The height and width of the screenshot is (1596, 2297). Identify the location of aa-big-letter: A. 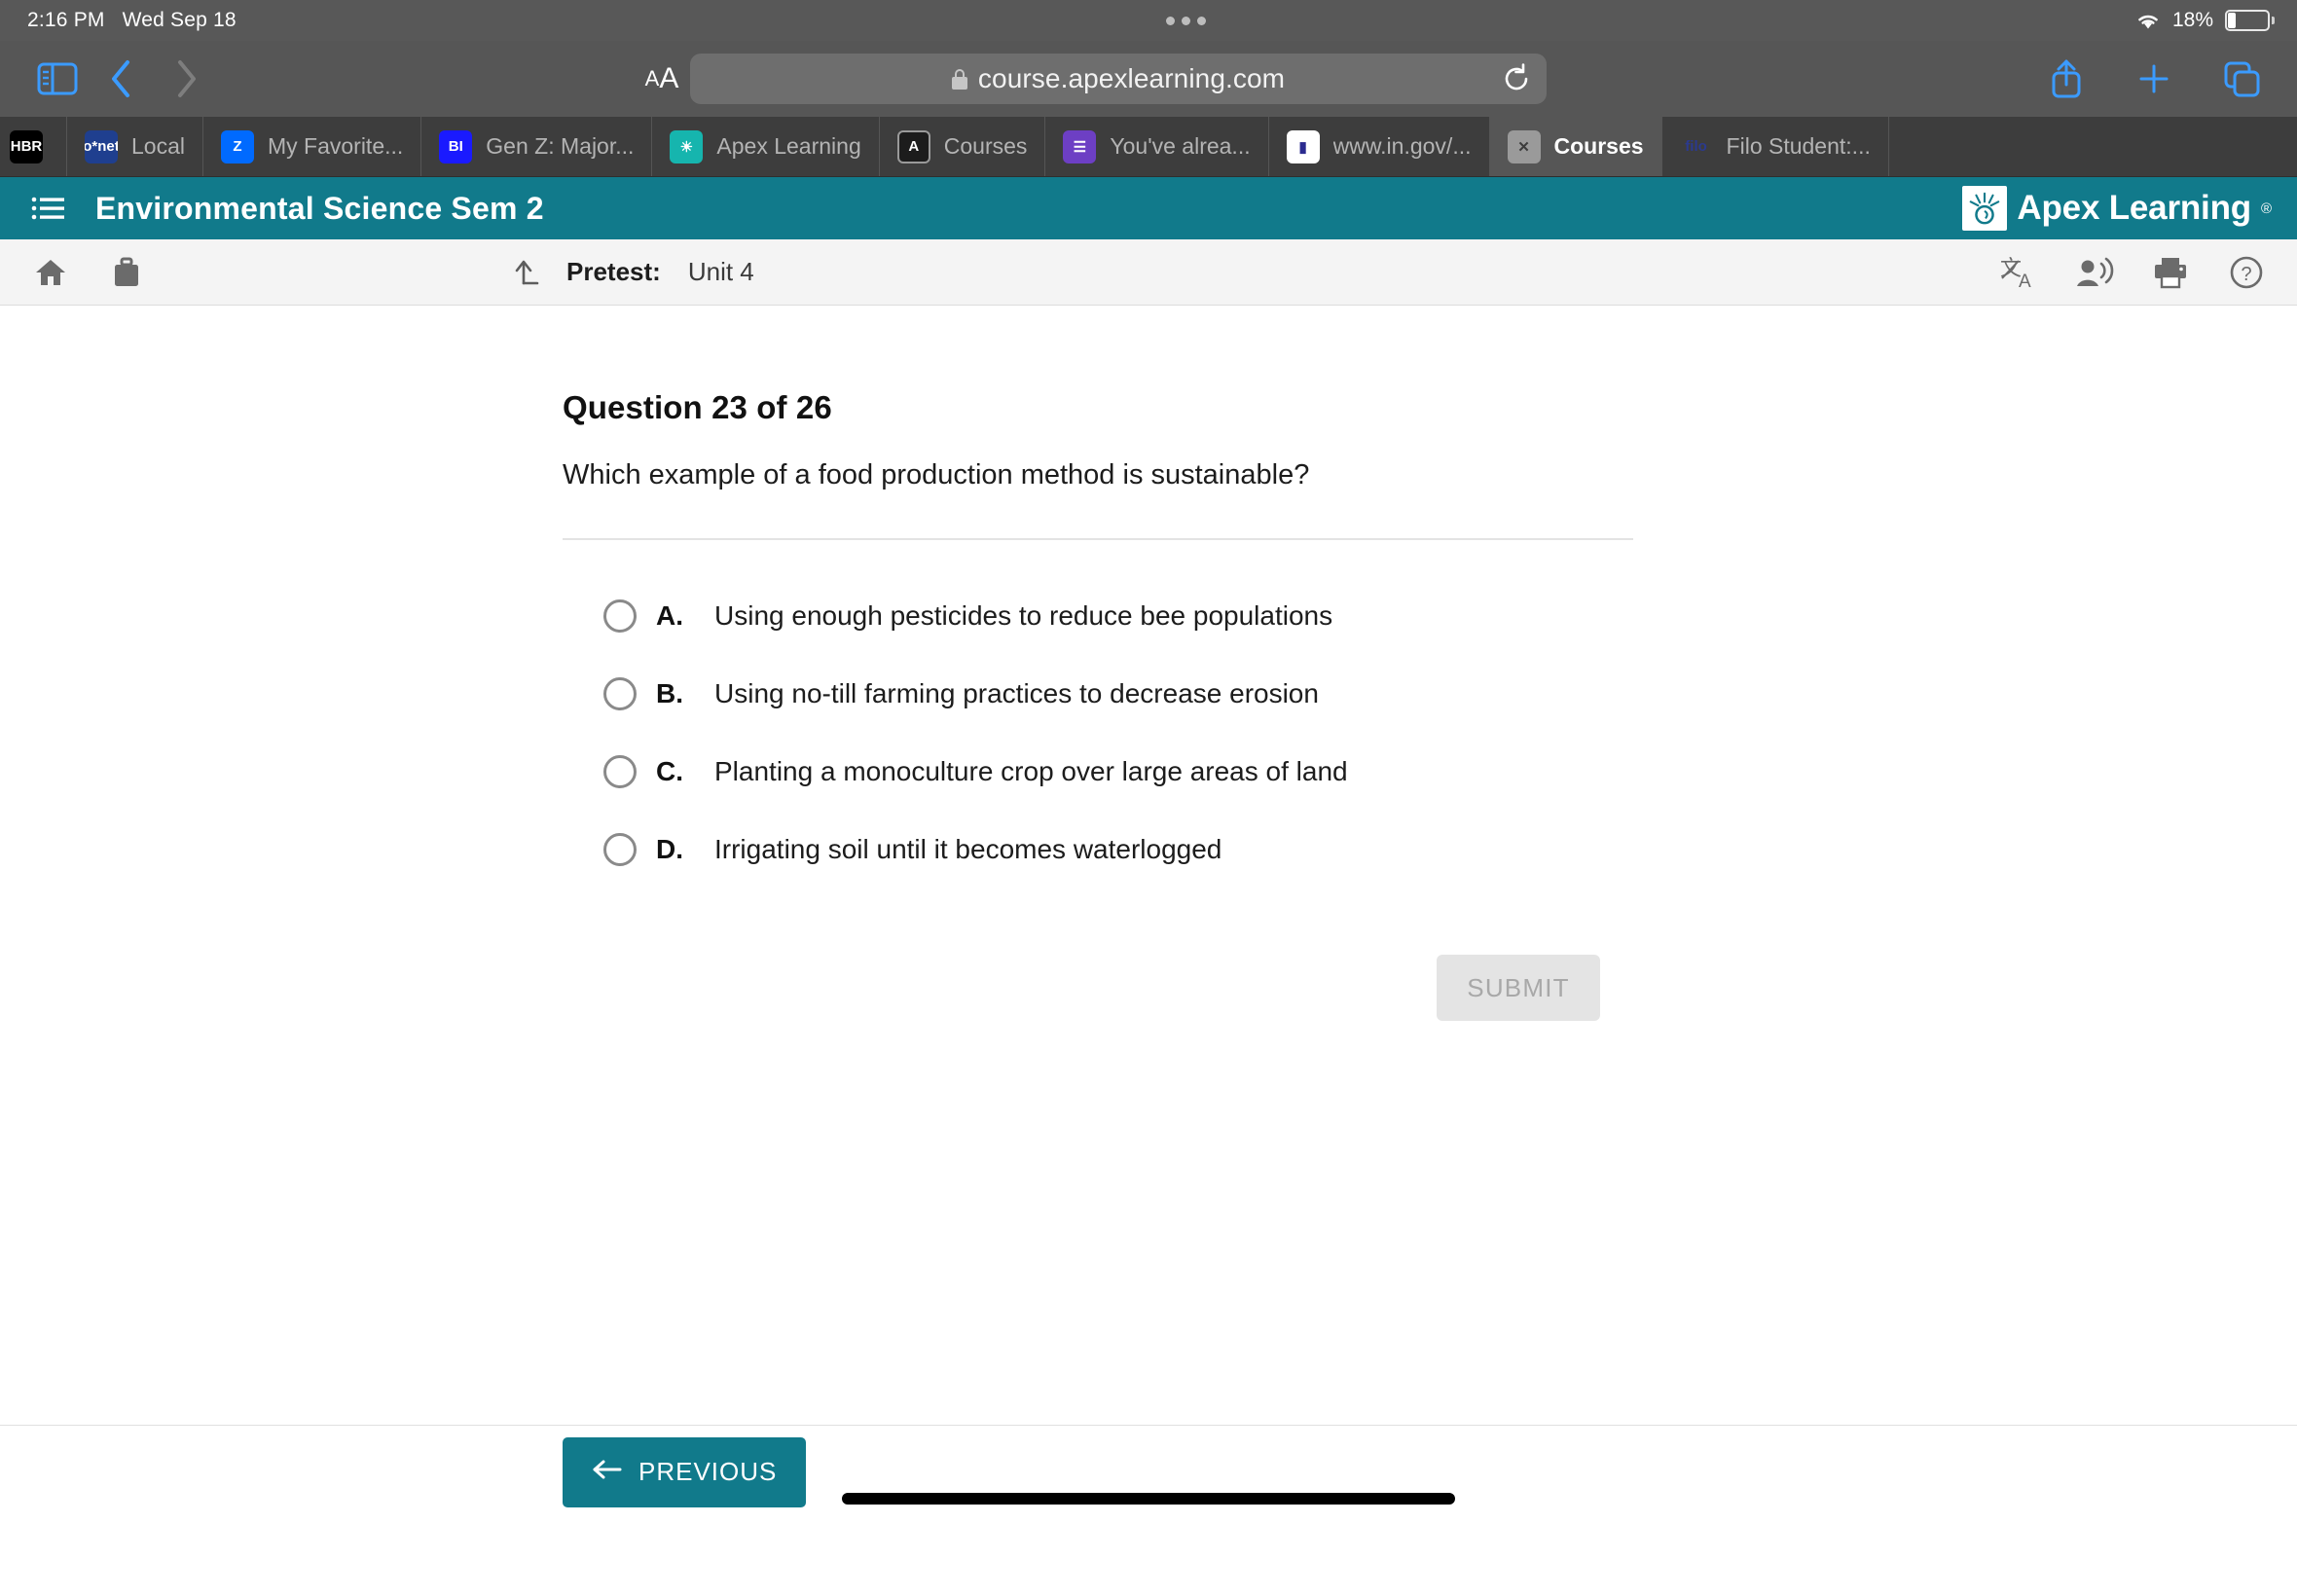
(669, 78).